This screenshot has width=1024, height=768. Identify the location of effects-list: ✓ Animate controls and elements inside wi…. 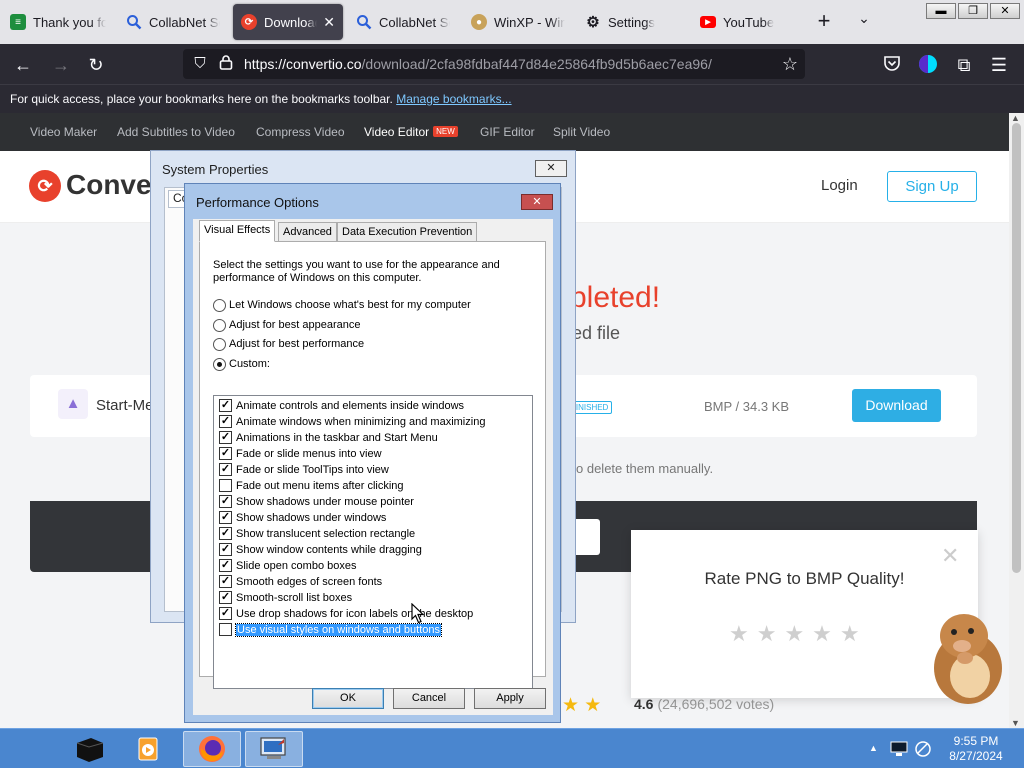
(373, 542).